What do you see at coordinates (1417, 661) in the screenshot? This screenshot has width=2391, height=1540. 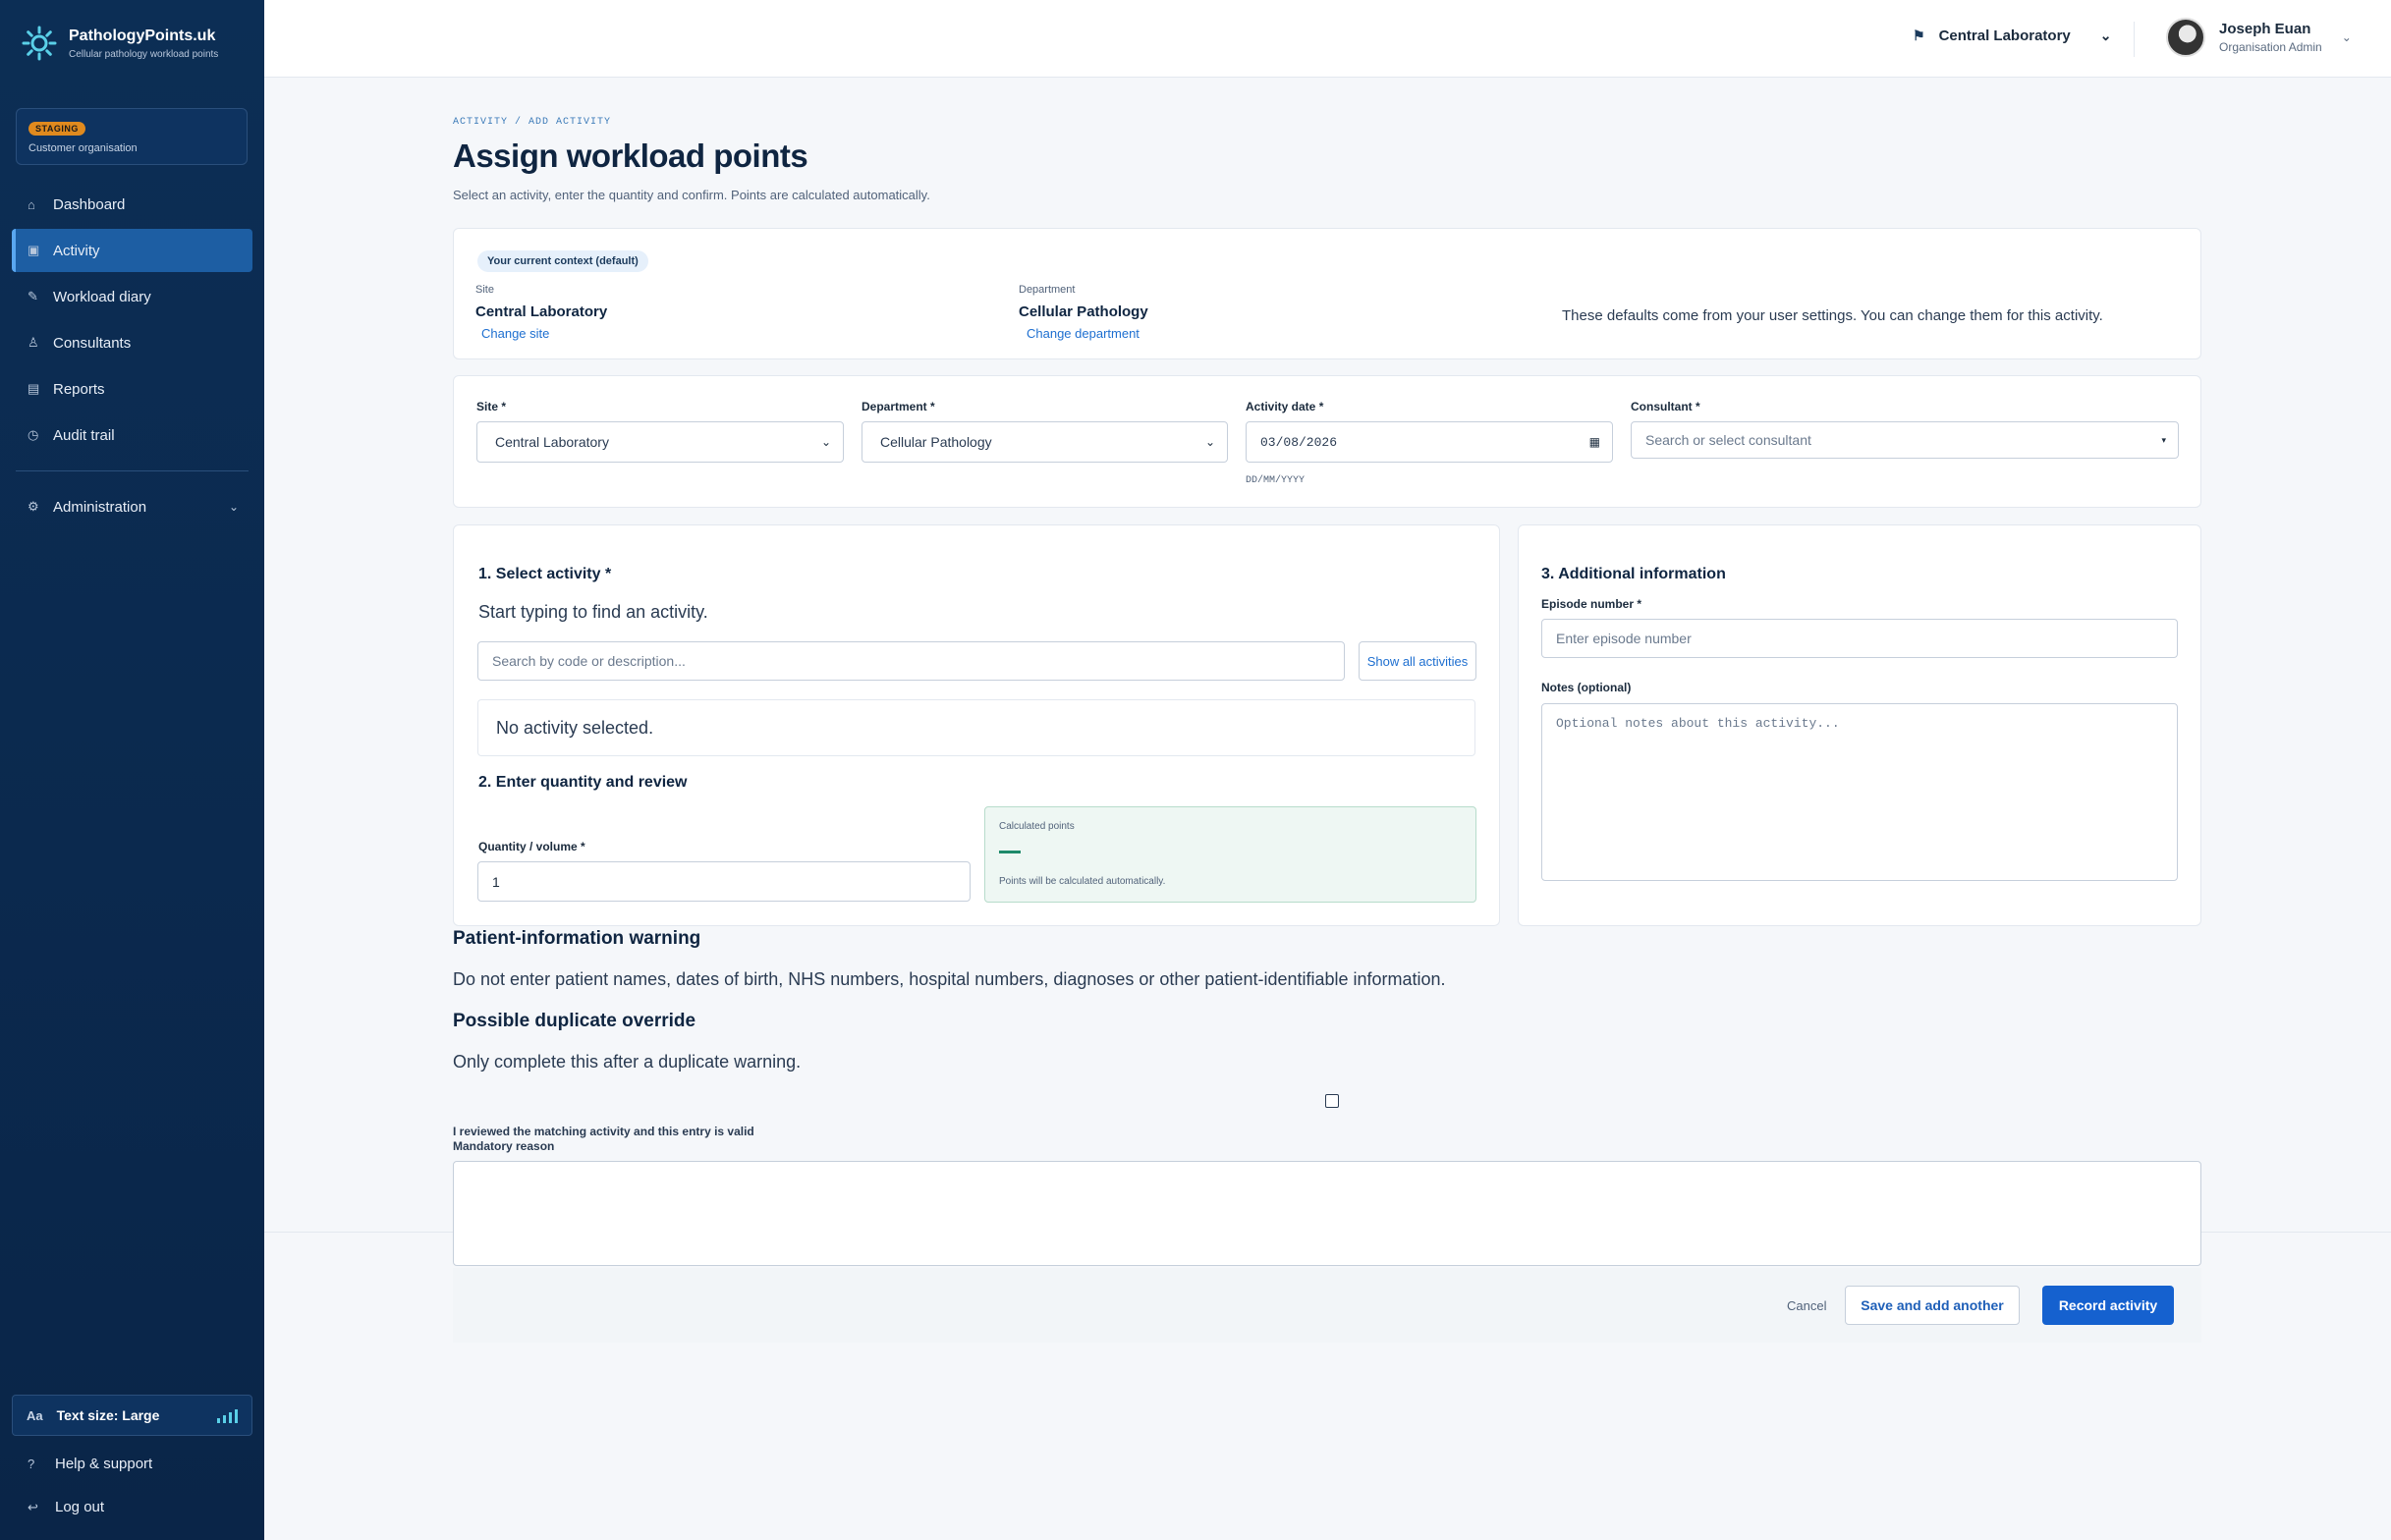 I see `show-all-activities-button: Show all activities` at bounding box center [1417, 661].